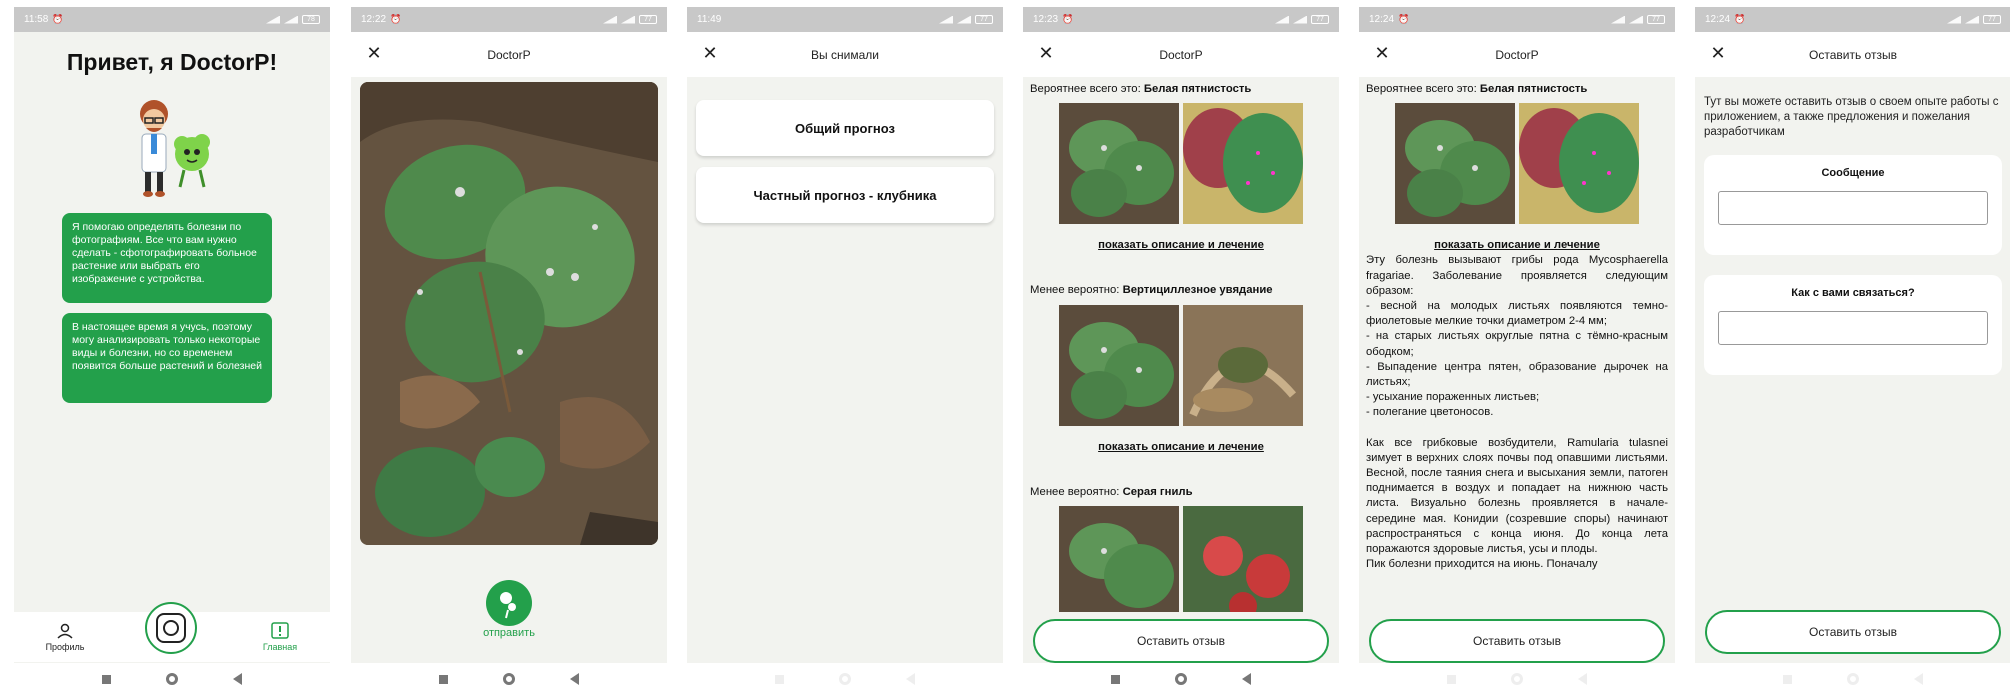 Image resolution: width=2010 pixels, height=695 pixels. What do you see at coordinates (1151, 290) in the screenshot?
I see `diagnosis-secondary: Менее вероятно: Вертициллезное увядание` at bounding box center [1151, 290].